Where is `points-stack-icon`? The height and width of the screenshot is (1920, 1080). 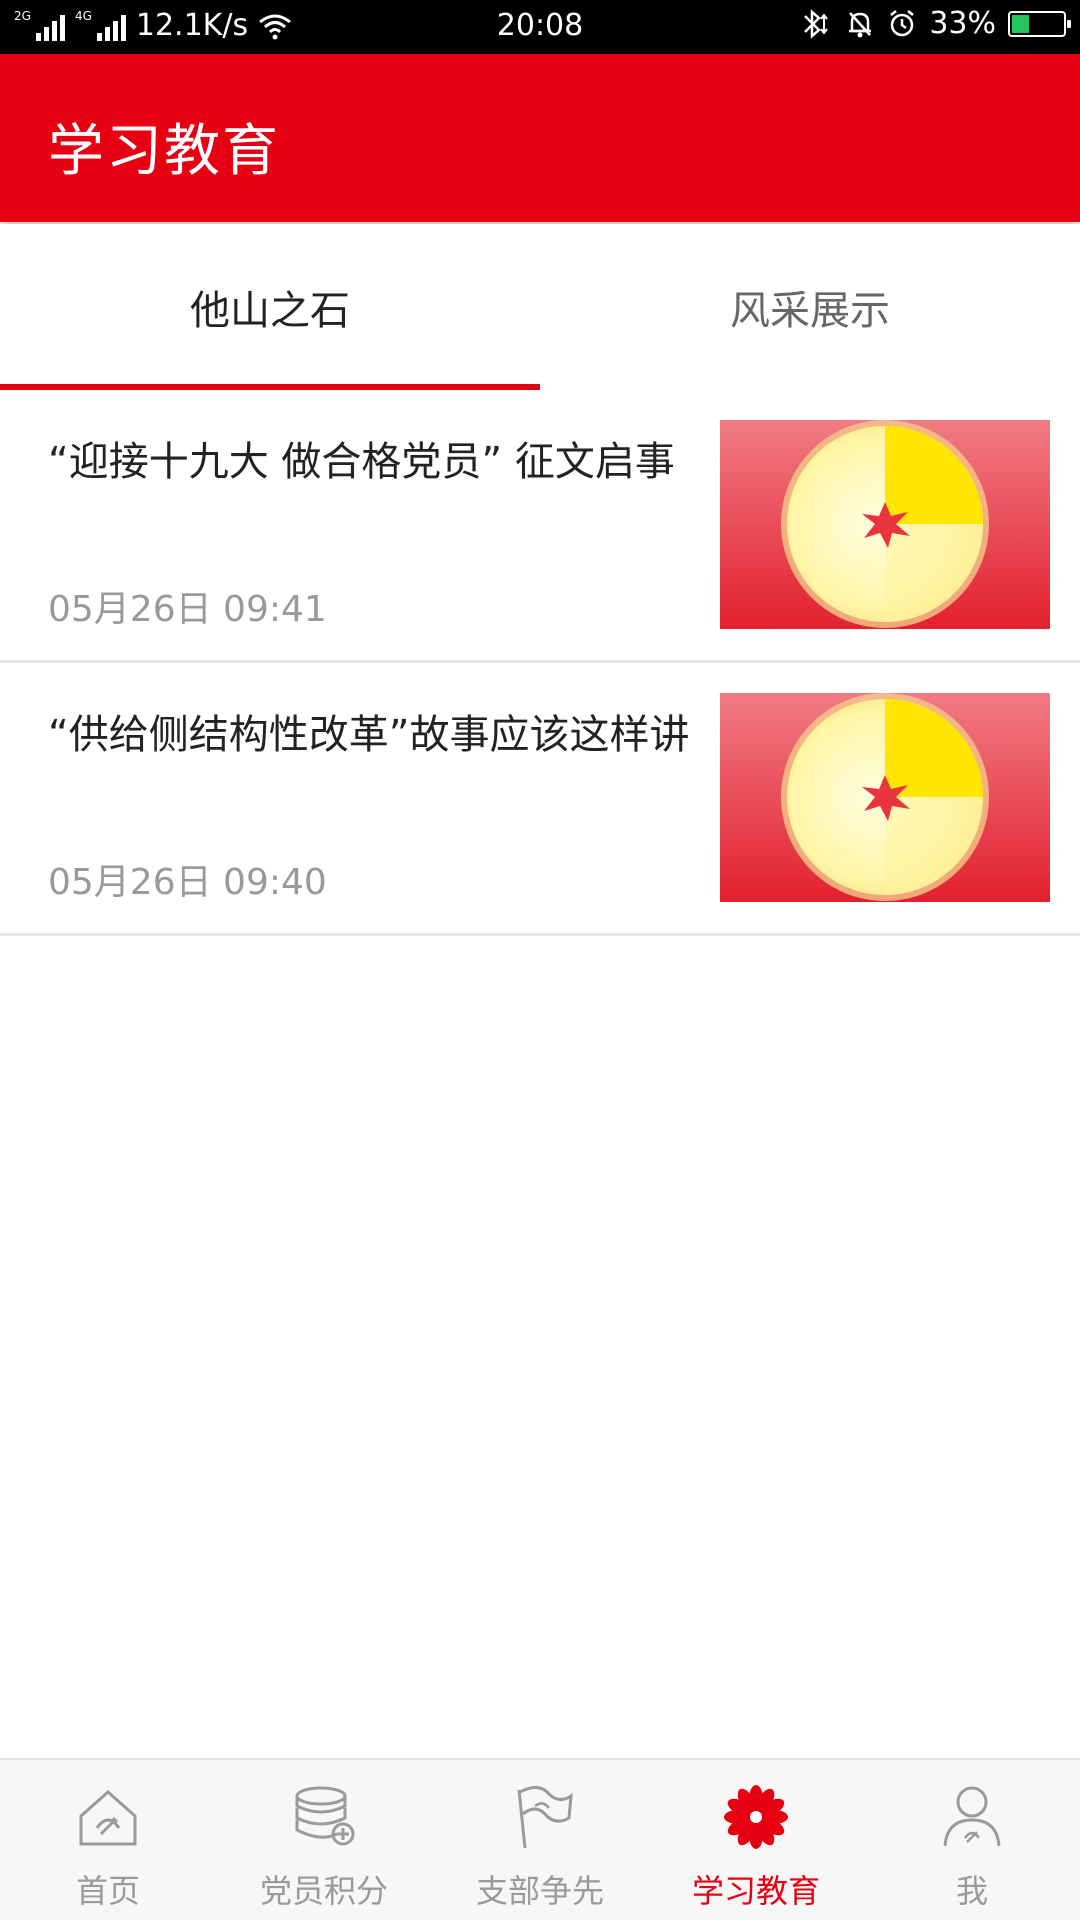
points-stack-icon is located at coordinates (325, 1816).